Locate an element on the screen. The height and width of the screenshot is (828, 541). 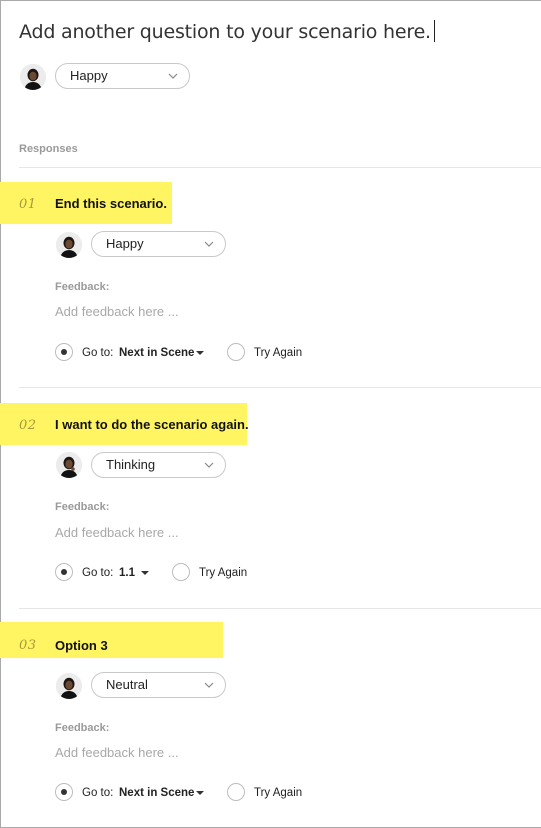
responses-heading: Responses is located at coordinates (48, 149).